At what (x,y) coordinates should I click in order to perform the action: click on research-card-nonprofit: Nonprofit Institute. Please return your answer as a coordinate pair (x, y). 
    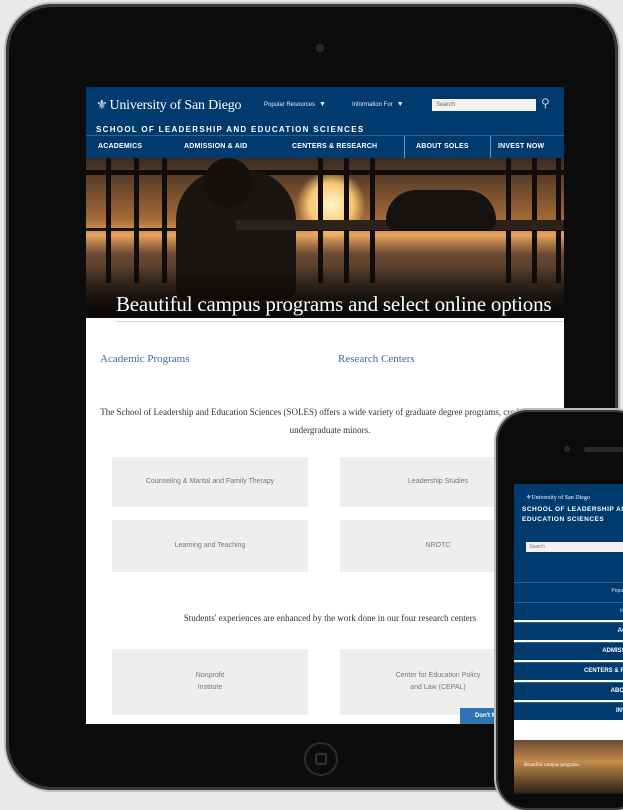
    Looking at the image, I should click on (210, 682).